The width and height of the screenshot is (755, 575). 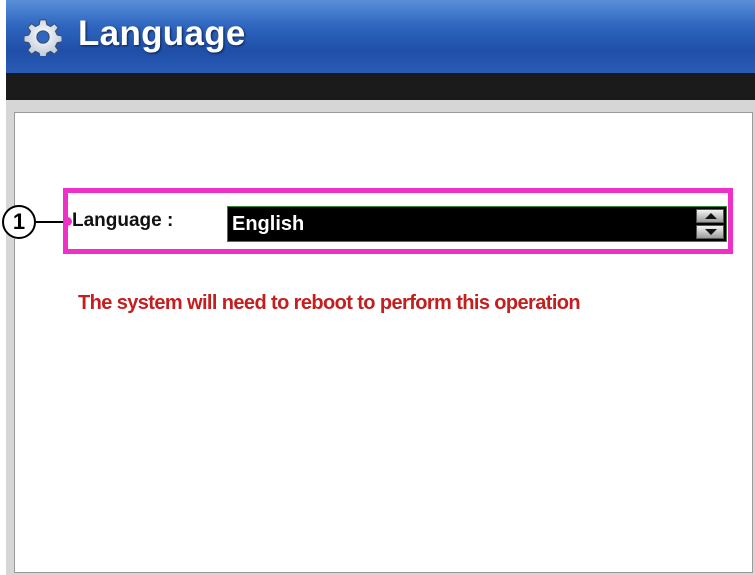 I want to click on toolbar-band, so click(x=380, y=86).